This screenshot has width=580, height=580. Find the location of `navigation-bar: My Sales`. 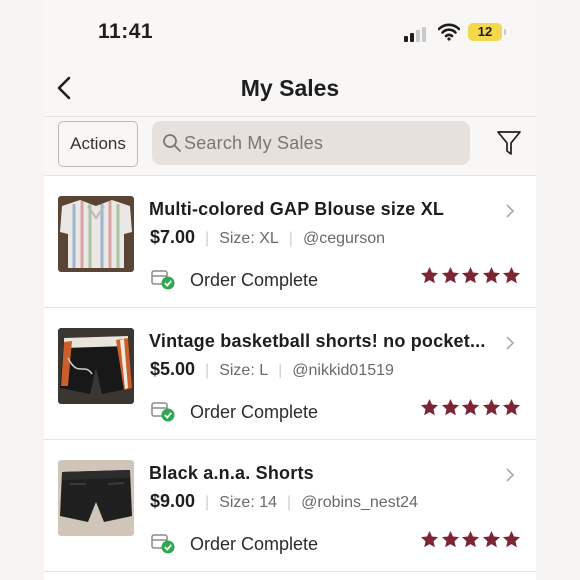

navigation-bar: My Sales is located at coordinates (290, 89).